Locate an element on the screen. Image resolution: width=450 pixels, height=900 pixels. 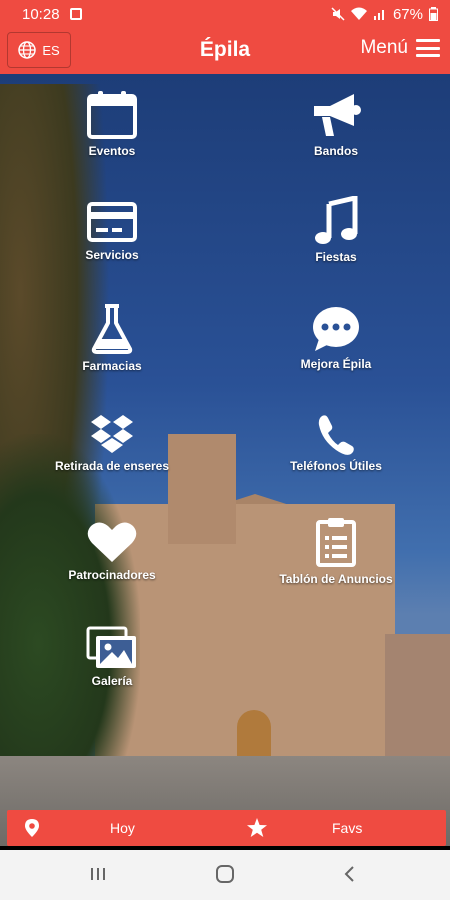
notification-icon is located at coordinates (75, 14).